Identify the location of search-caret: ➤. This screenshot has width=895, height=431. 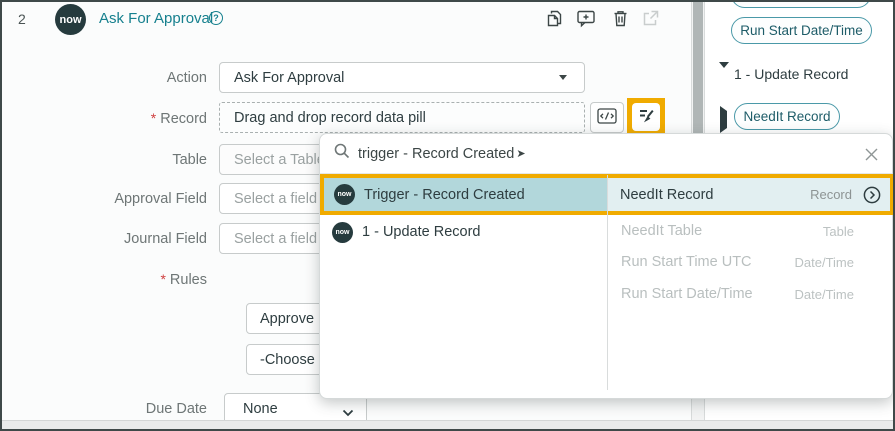
(521, 154).